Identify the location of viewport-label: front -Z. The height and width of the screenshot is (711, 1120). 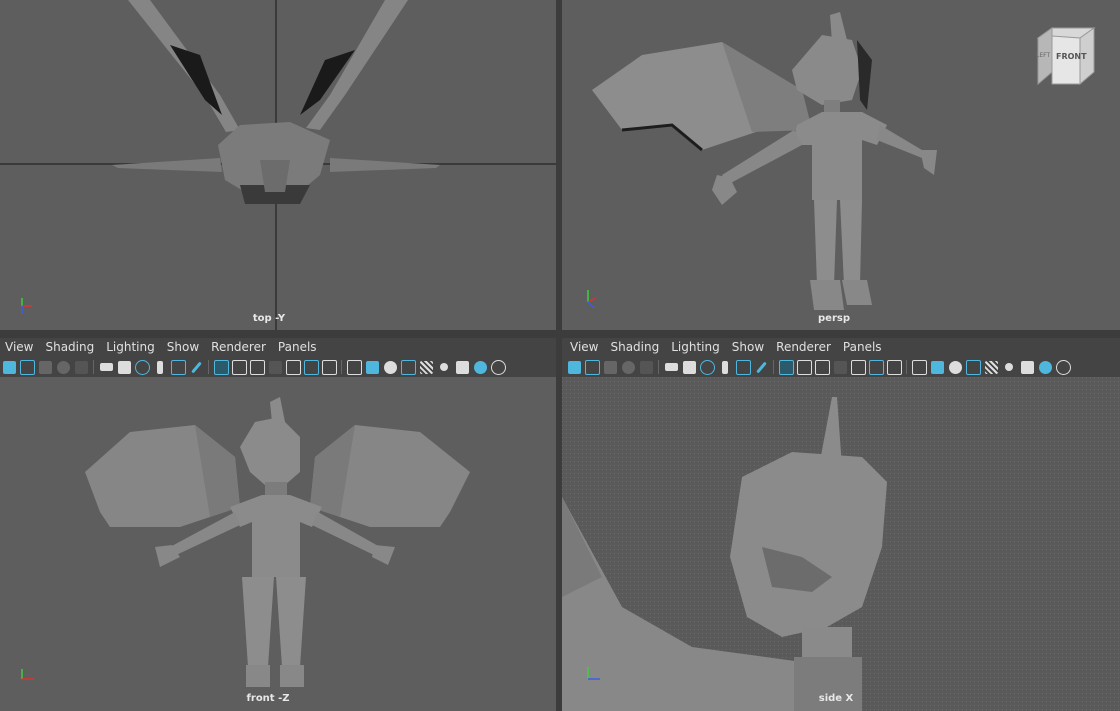
(268, 698).